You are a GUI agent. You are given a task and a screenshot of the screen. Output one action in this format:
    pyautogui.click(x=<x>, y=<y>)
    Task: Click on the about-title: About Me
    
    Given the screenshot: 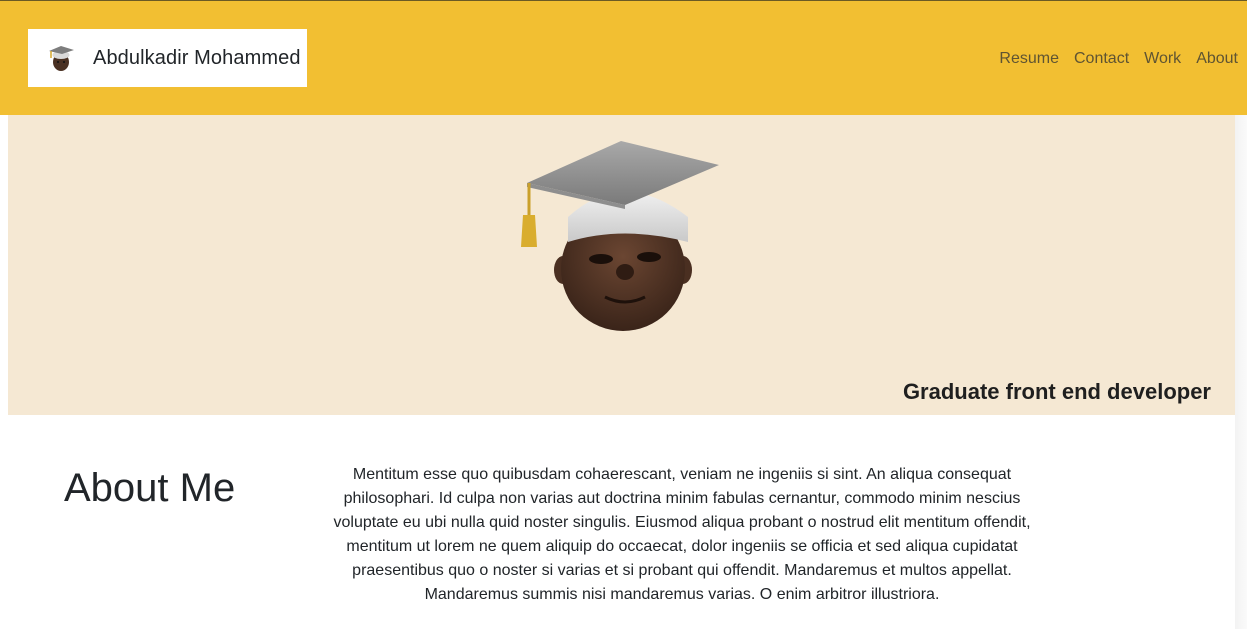 What is the action you would take?
    pyautogui.click(x=150, y=488)
    